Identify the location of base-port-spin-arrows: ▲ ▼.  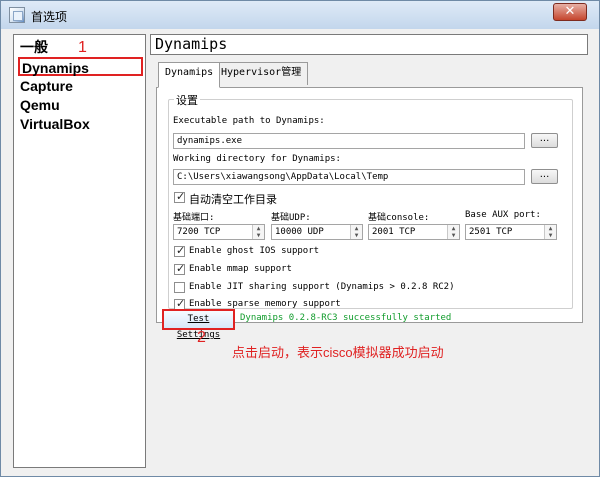
(258, 232).